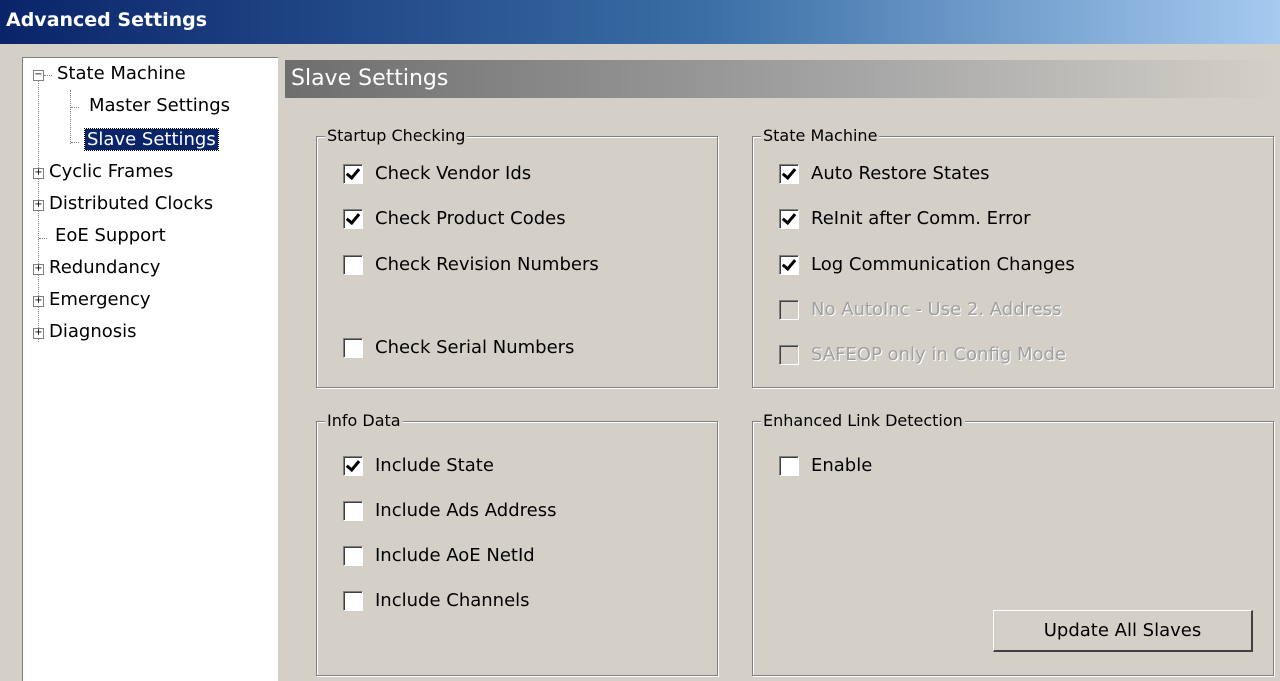  I want to click on check-vendor-ids-checkbox: Check Vendor Ids, so click(437, 173).